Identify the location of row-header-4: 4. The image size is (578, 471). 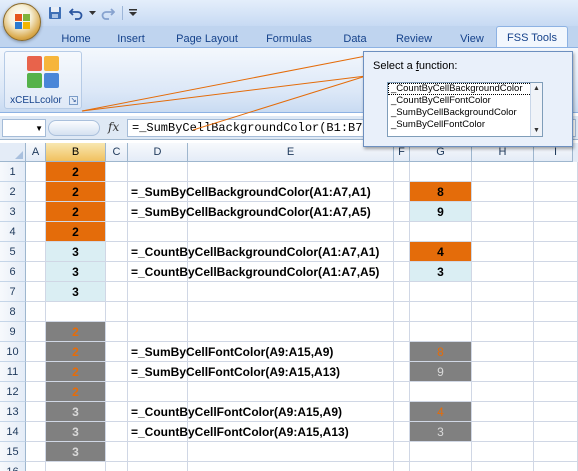
(13, 232).